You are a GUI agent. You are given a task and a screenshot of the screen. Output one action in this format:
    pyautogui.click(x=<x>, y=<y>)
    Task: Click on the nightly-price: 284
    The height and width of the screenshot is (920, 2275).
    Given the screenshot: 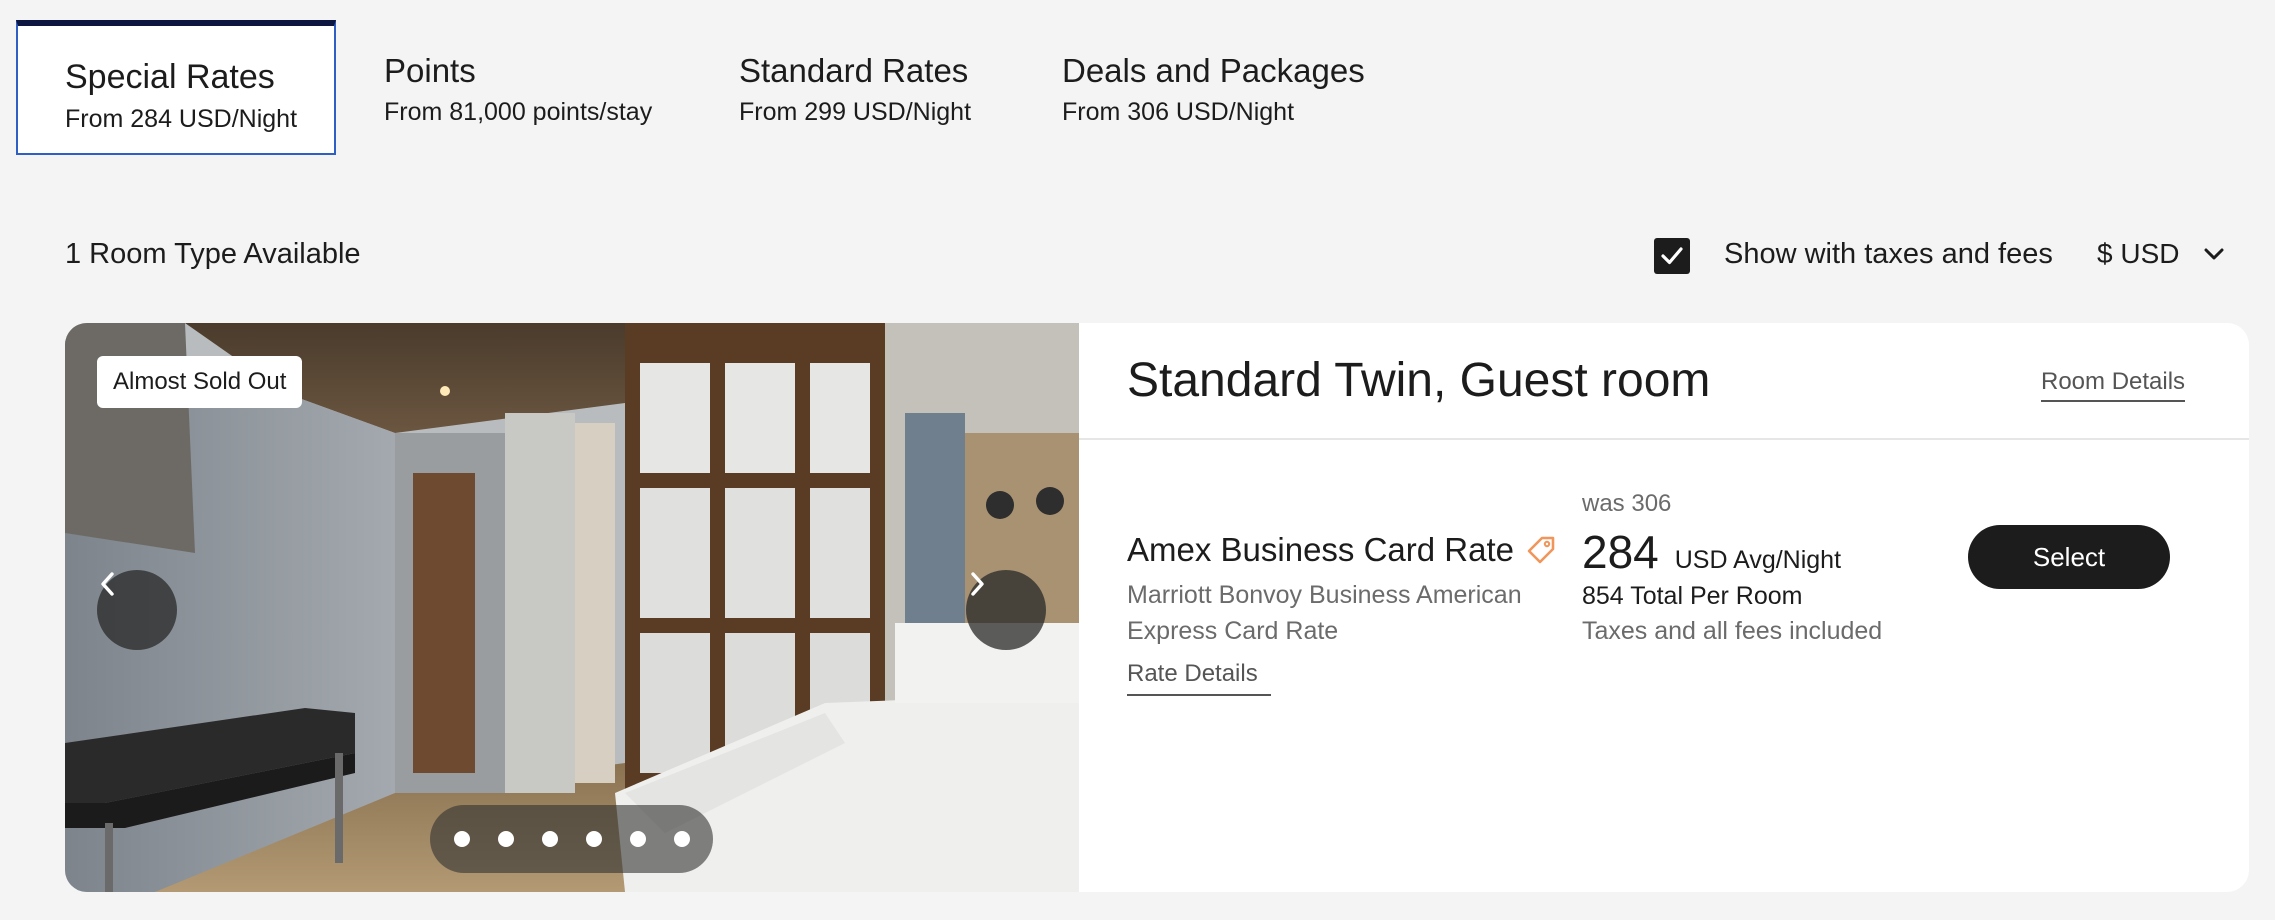 What is the action you would take?
    pyautogui.click(x=1620, y=552)
    